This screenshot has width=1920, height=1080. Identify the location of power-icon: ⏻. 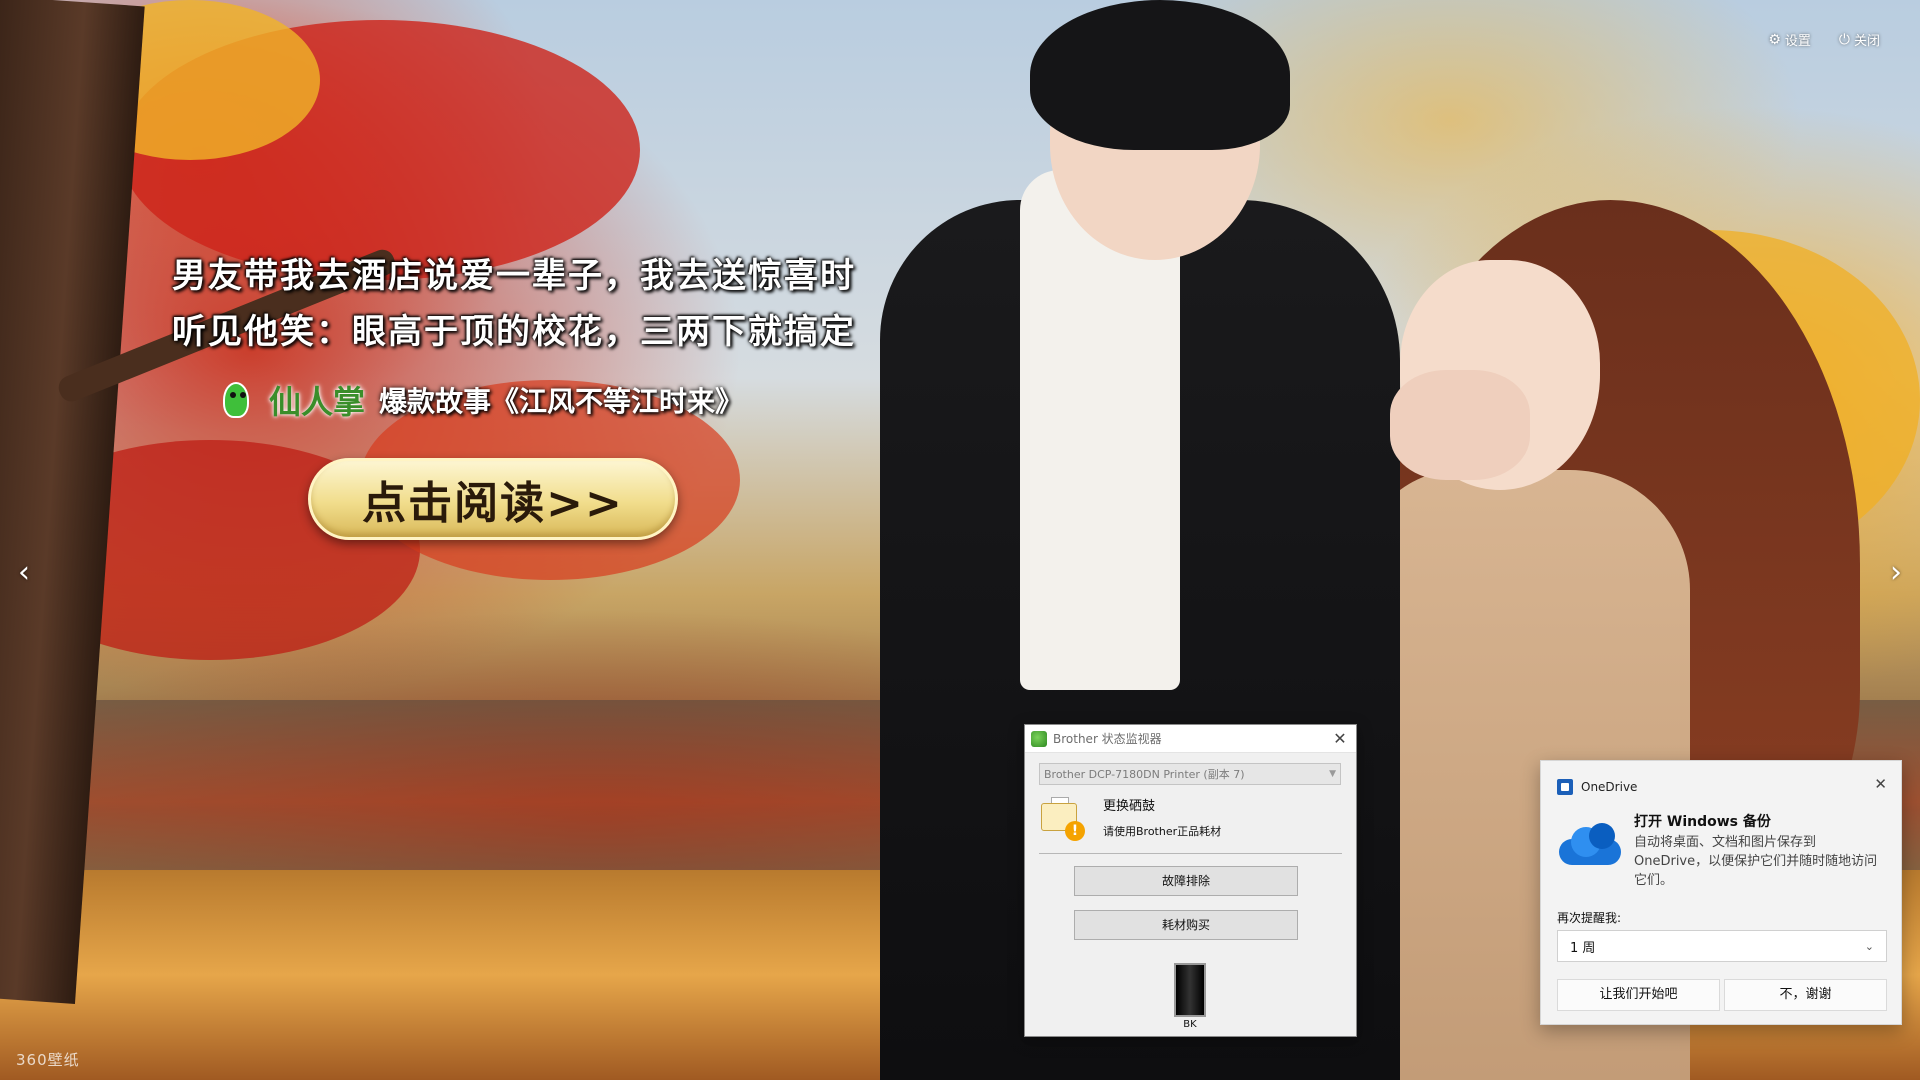
(1844, 39).